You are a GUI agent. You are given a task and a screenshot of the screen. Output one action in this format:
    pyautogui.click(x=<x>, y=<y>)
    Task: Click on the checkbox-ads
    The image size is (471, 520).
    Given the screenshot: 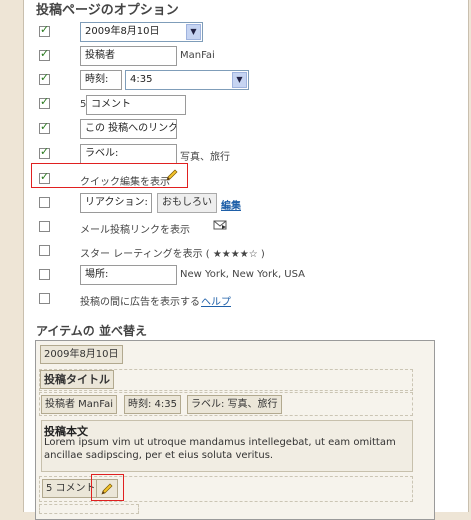 What is the action you would take?
    pyautogui.click(x=44, y=298)
    